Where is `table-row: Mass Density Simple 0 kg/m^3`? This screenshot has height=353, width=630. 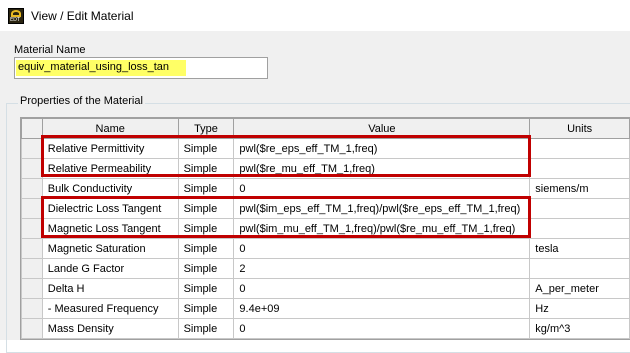 table-row: Mass Density Simple 0 kg/m^3 is located at coordinates (325, 328).